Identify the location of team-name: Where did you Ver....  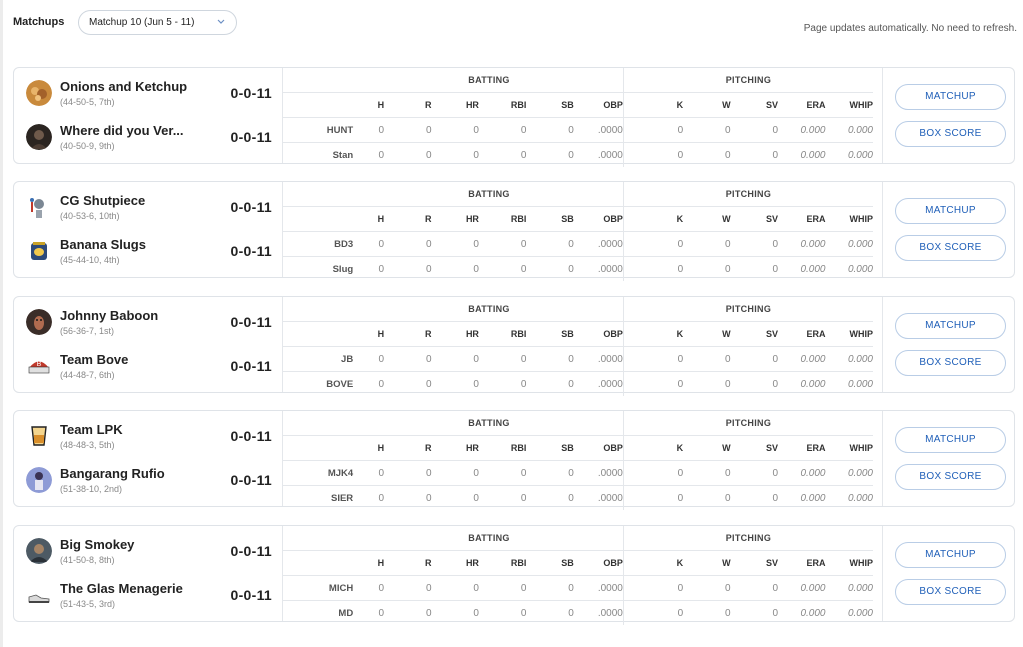
(122, 130).